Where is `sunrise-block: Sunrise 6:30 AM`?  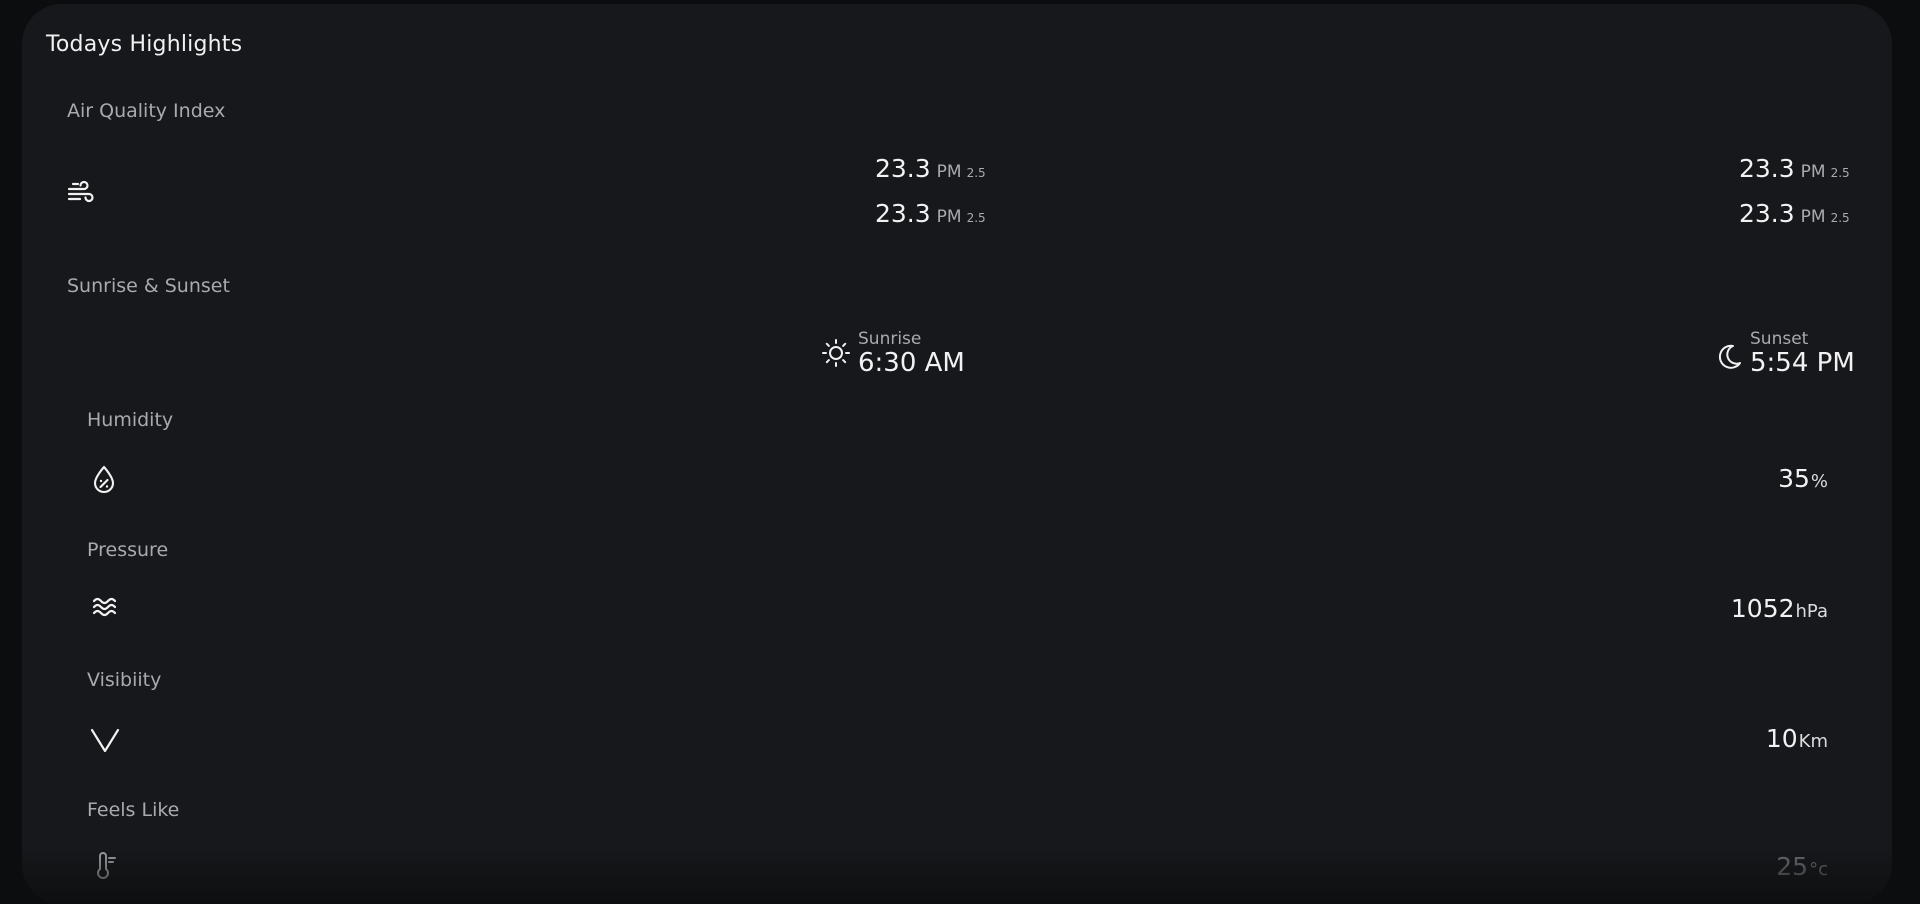 sunrise-block: Sunrise 6:30 AM is located at coordinates (911, 354).